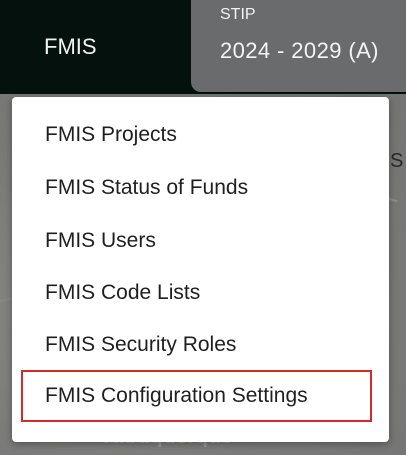 This screenshot has width=406, height=455. I want to click on fmis-menu-button: FMIS, so click(70, 47).